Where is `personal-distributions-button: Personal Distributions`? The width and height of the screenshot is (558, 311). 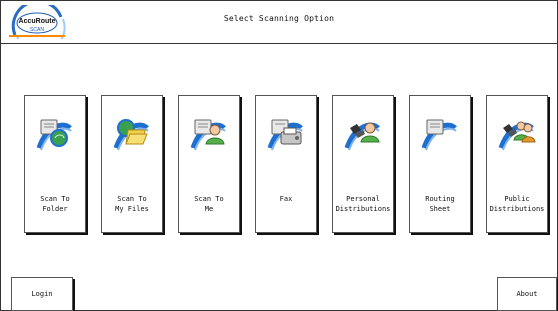
personal-distributions-button: Personal Distributions is located at coordinates (363, 164).